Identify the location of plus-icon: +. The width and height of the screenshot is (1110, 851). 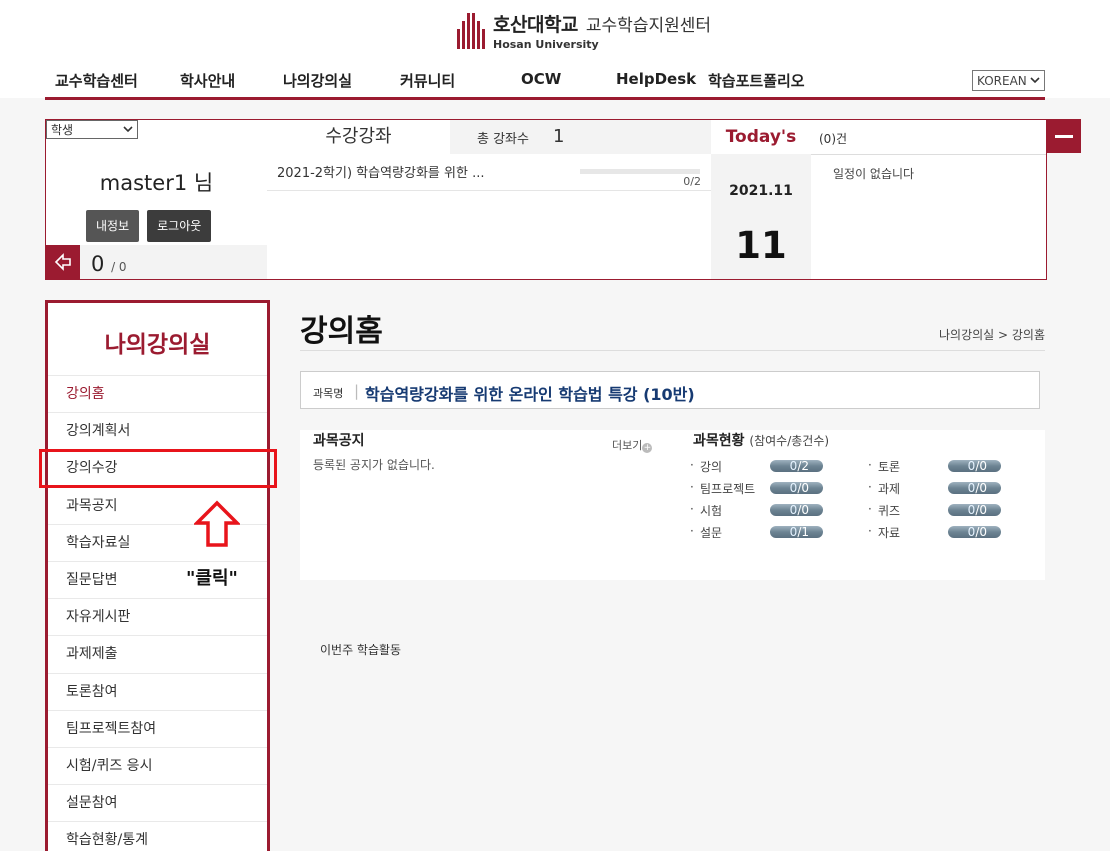
(647, 448).